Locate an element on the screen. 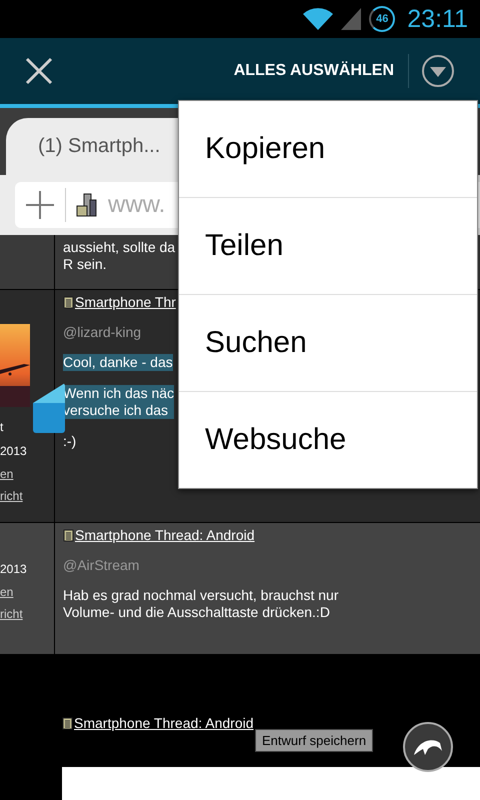 Image resolution: width=480 pixels, height=800 pixels. selected-text: Cool, danke - das is located at coordinates (118, 362).